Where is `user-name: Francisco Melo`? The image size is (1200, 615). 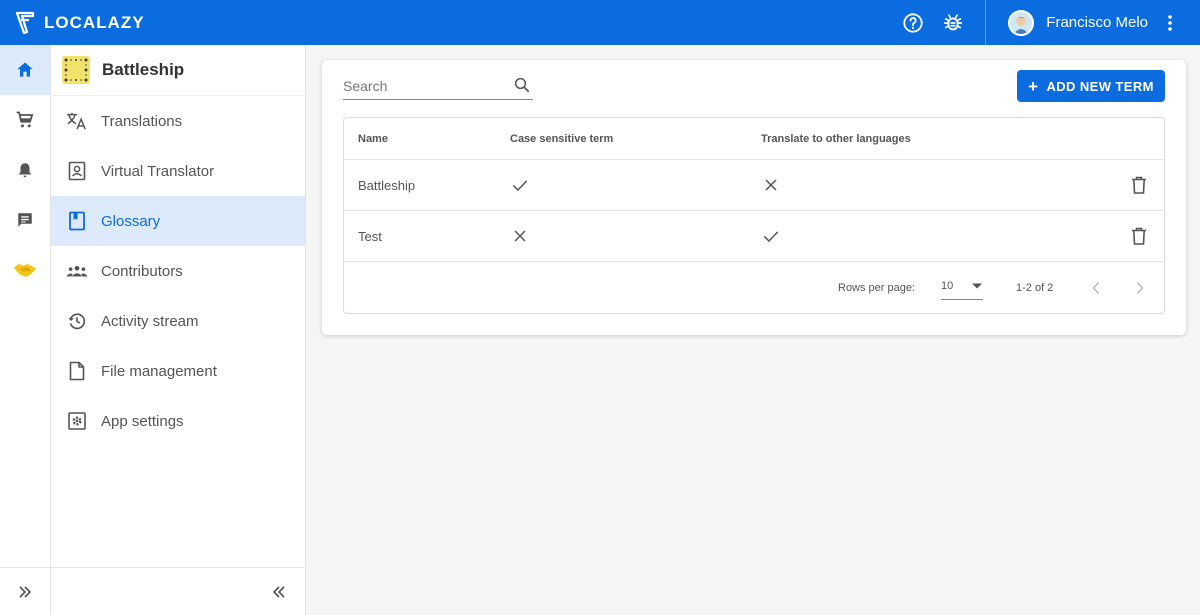 user-name: Francisco Melo is located at coordinates (1097, 22).